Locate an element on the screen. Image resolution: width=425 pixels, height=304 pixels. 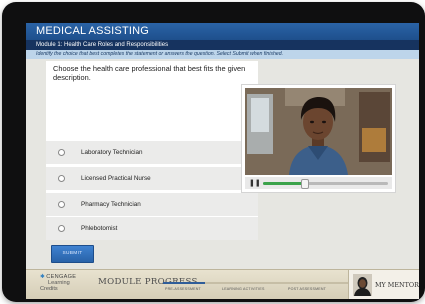
logo-line3: Credits is located at coordinates (49, 289).